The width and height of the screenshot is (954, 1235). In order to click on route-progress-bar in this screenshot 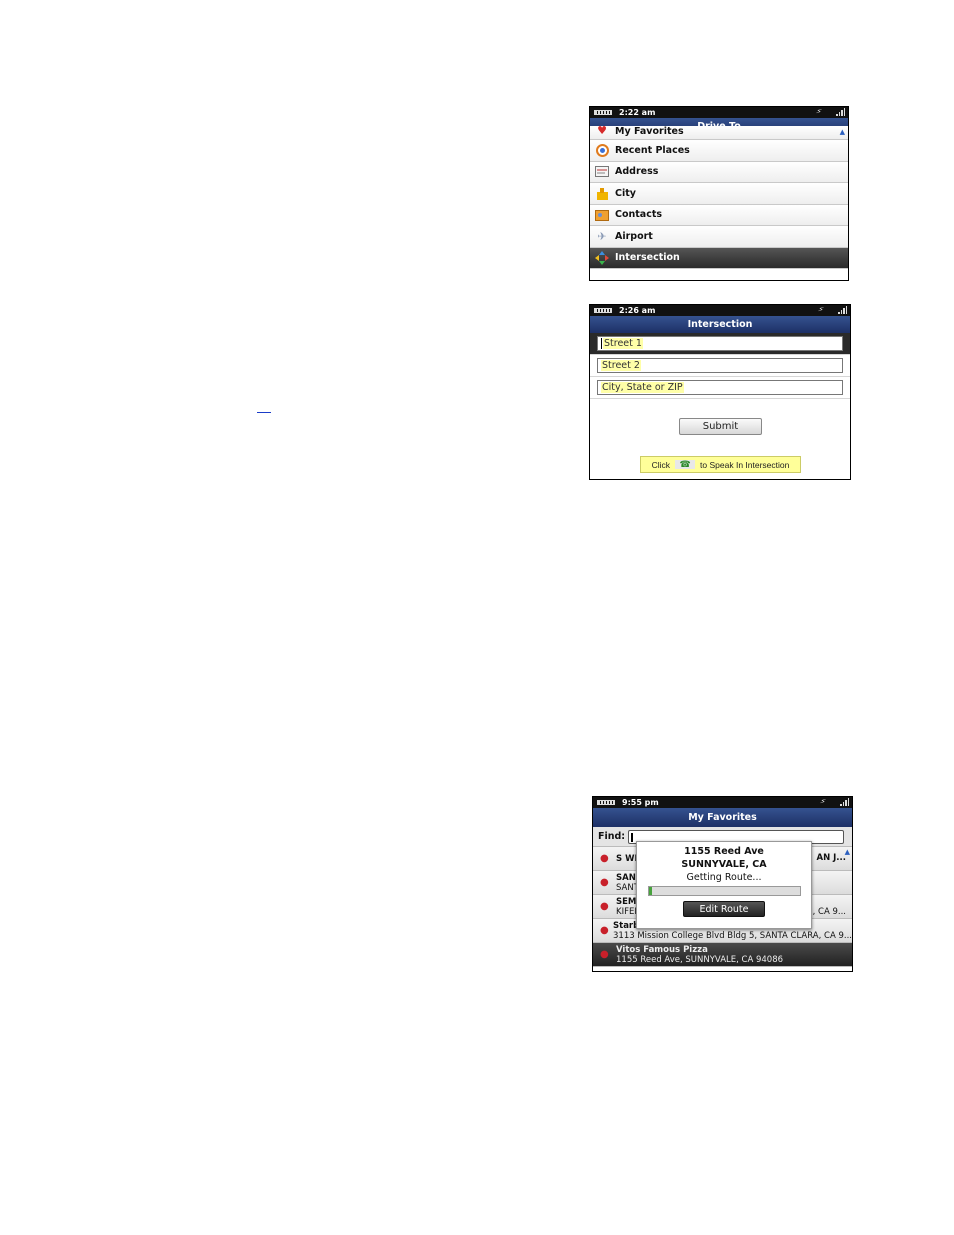, I will do `click(724, 891)`.